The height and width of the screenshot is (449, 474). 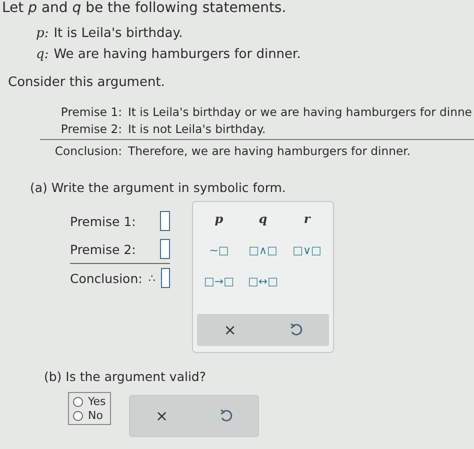 What do you see at coordinates (269, 151) in the screenshot?
I see `argument-text: Therefore, we are having hamburgers for dinner.` at bounding box center [269, 151].